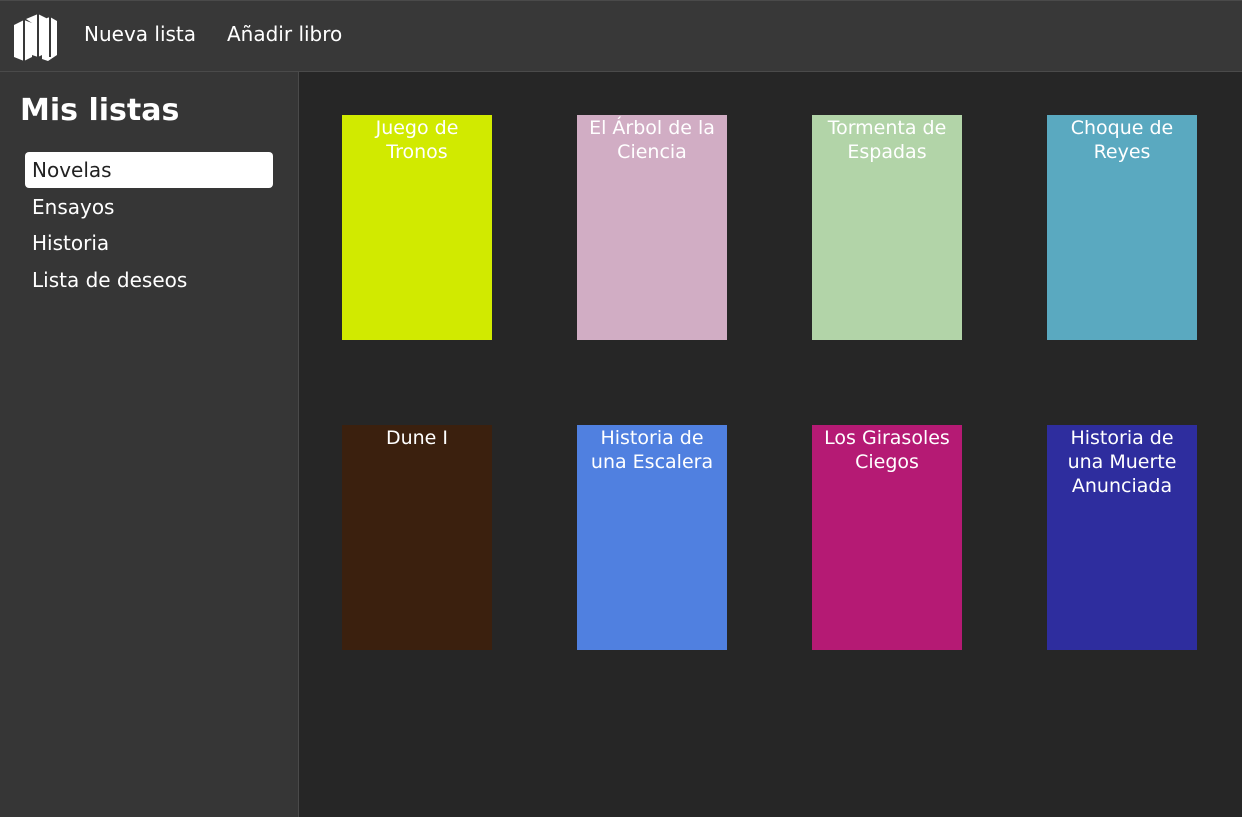 The image size is (1242, 817). What do you see at coordinates (887, 537) in the screenshot?
I see `book-card: Los Girasoles Ciegos` at bounding box center [887, 537].